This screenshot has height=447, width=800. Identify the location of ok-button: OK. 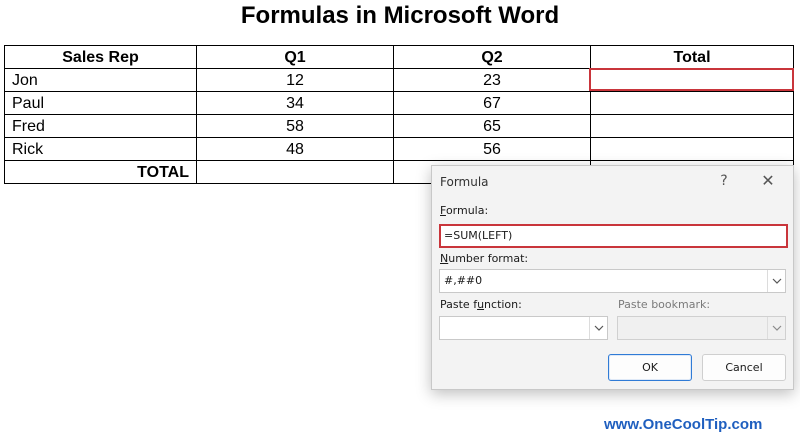
(650, 367).